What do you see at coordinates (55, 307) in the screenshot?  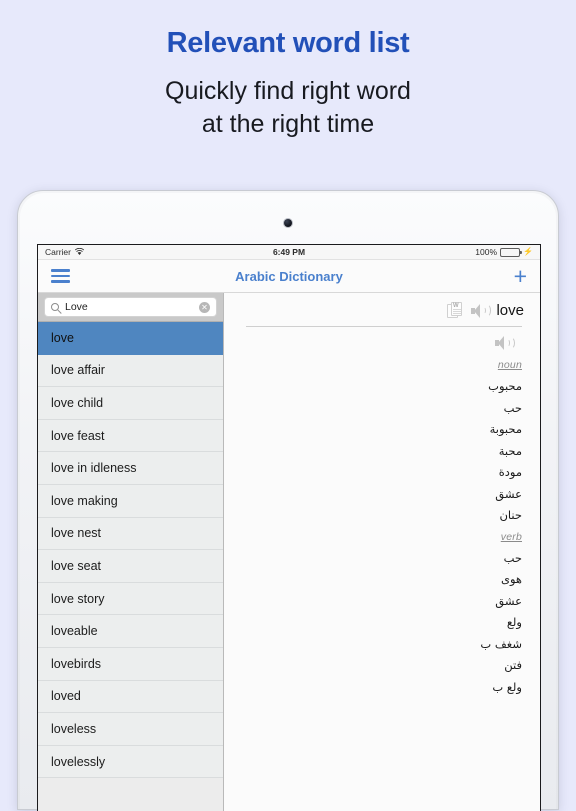 I see `search-icon` at bounding box center [55, 307].